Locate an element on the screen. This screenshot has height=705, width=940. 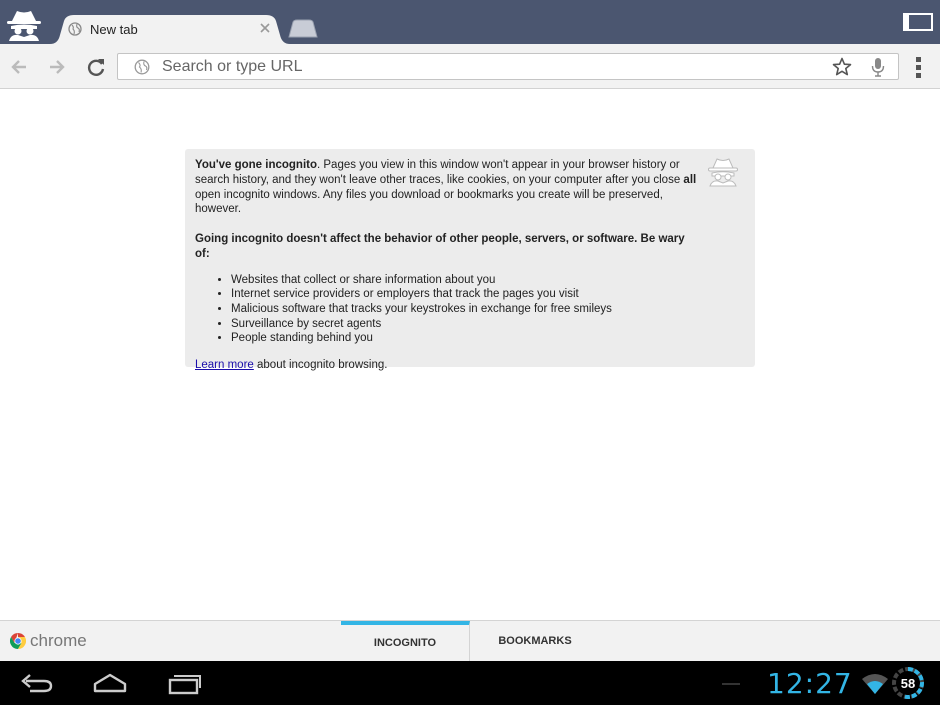
incognito-icon is located at coordinates (24, 26).